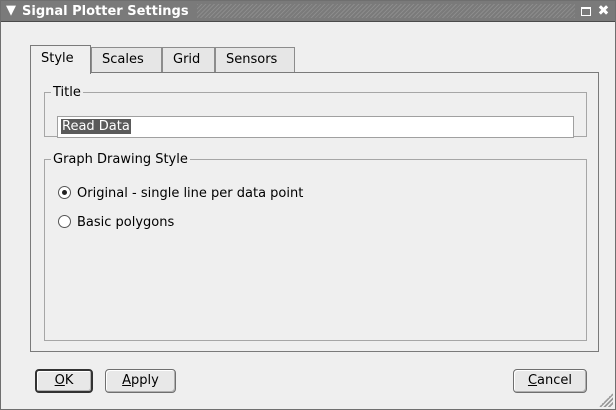 The height and width of the screenshot is (410, 616). What do you see at coordinates (64, 221) in the screenshot?
I see `radio-unchecked-icon` at bounding box center [64, 221].